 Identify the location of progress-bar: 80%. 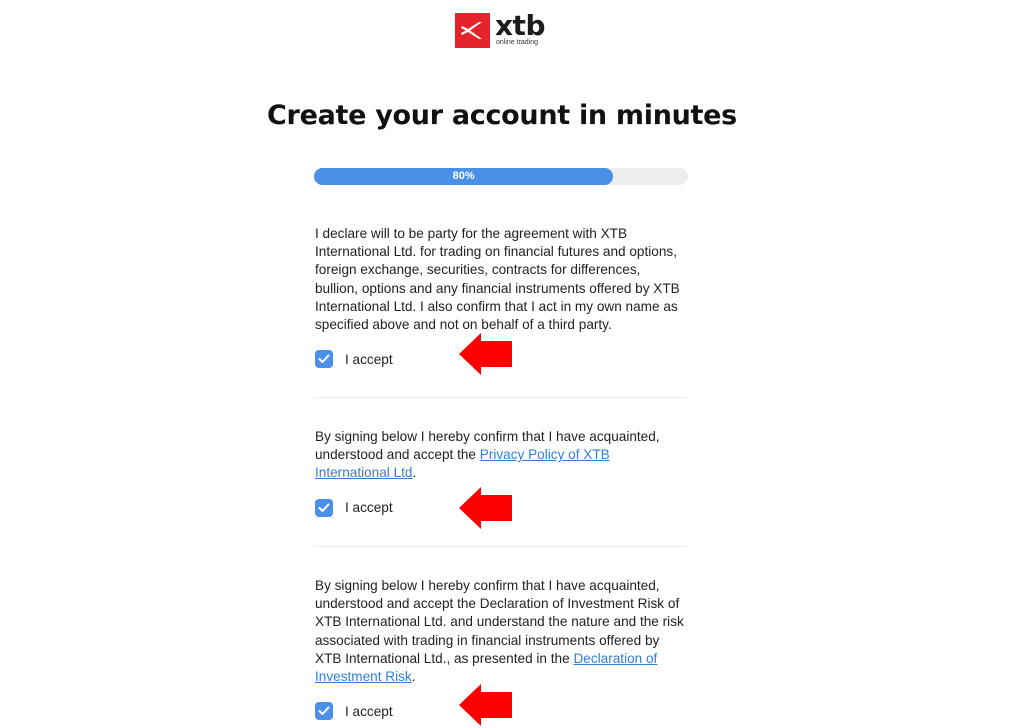
(501, 176).